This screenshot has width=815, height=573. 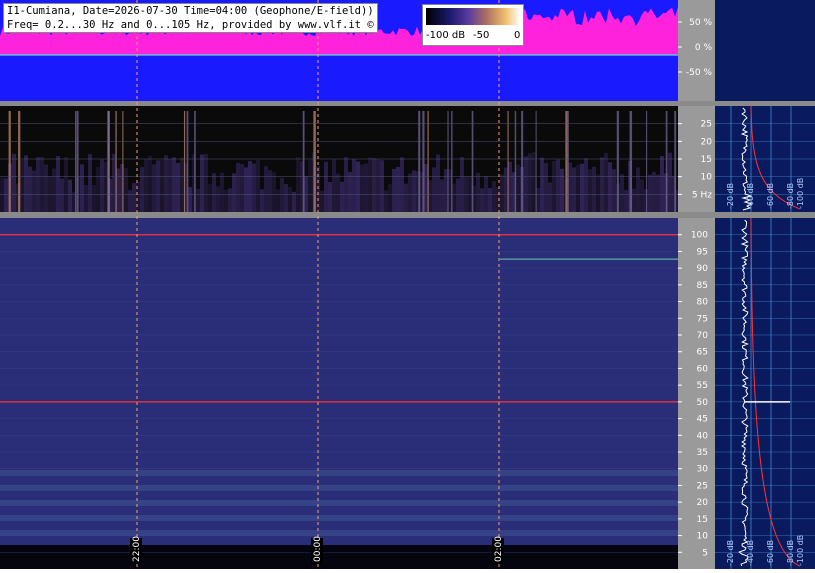 I want to click on hf-tick-label: 5, so click(x=705, y=553).